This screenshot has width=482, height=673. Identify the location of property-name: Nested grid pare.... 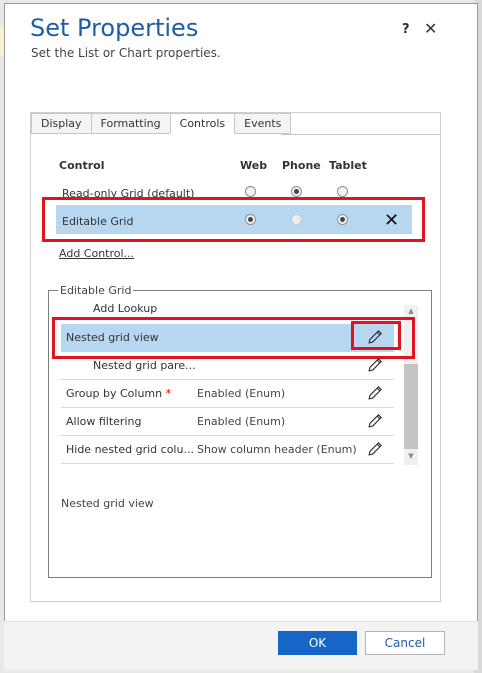
(144, 365).